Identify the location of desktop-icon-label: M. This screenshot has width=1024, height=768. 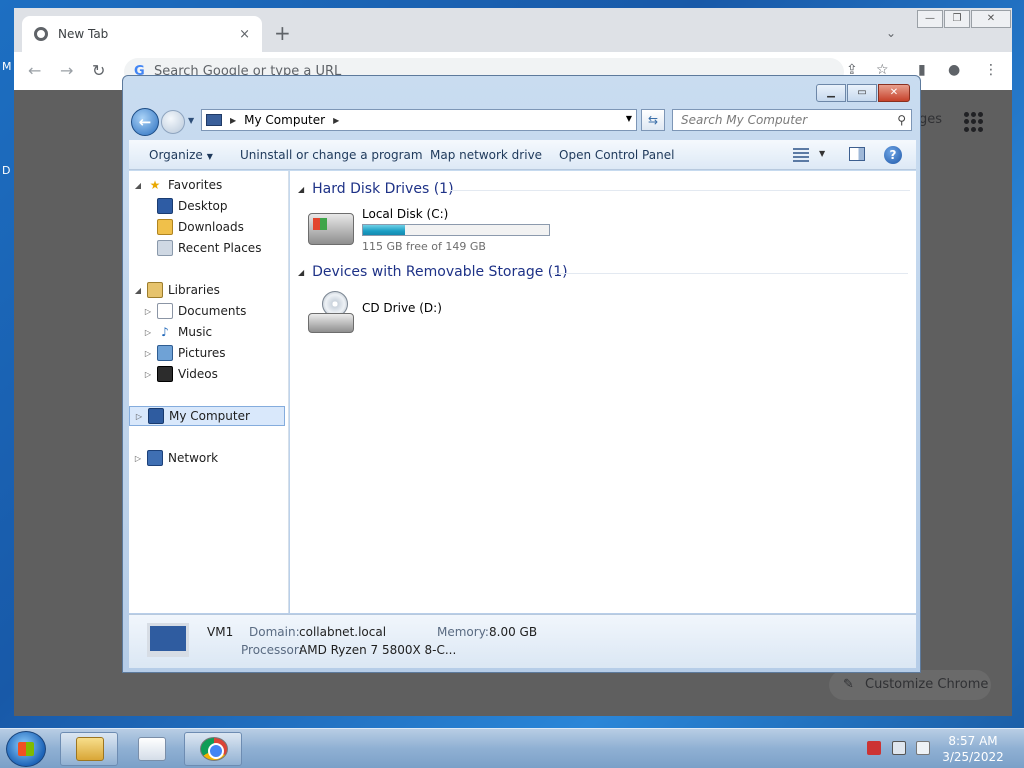
(7, 66).